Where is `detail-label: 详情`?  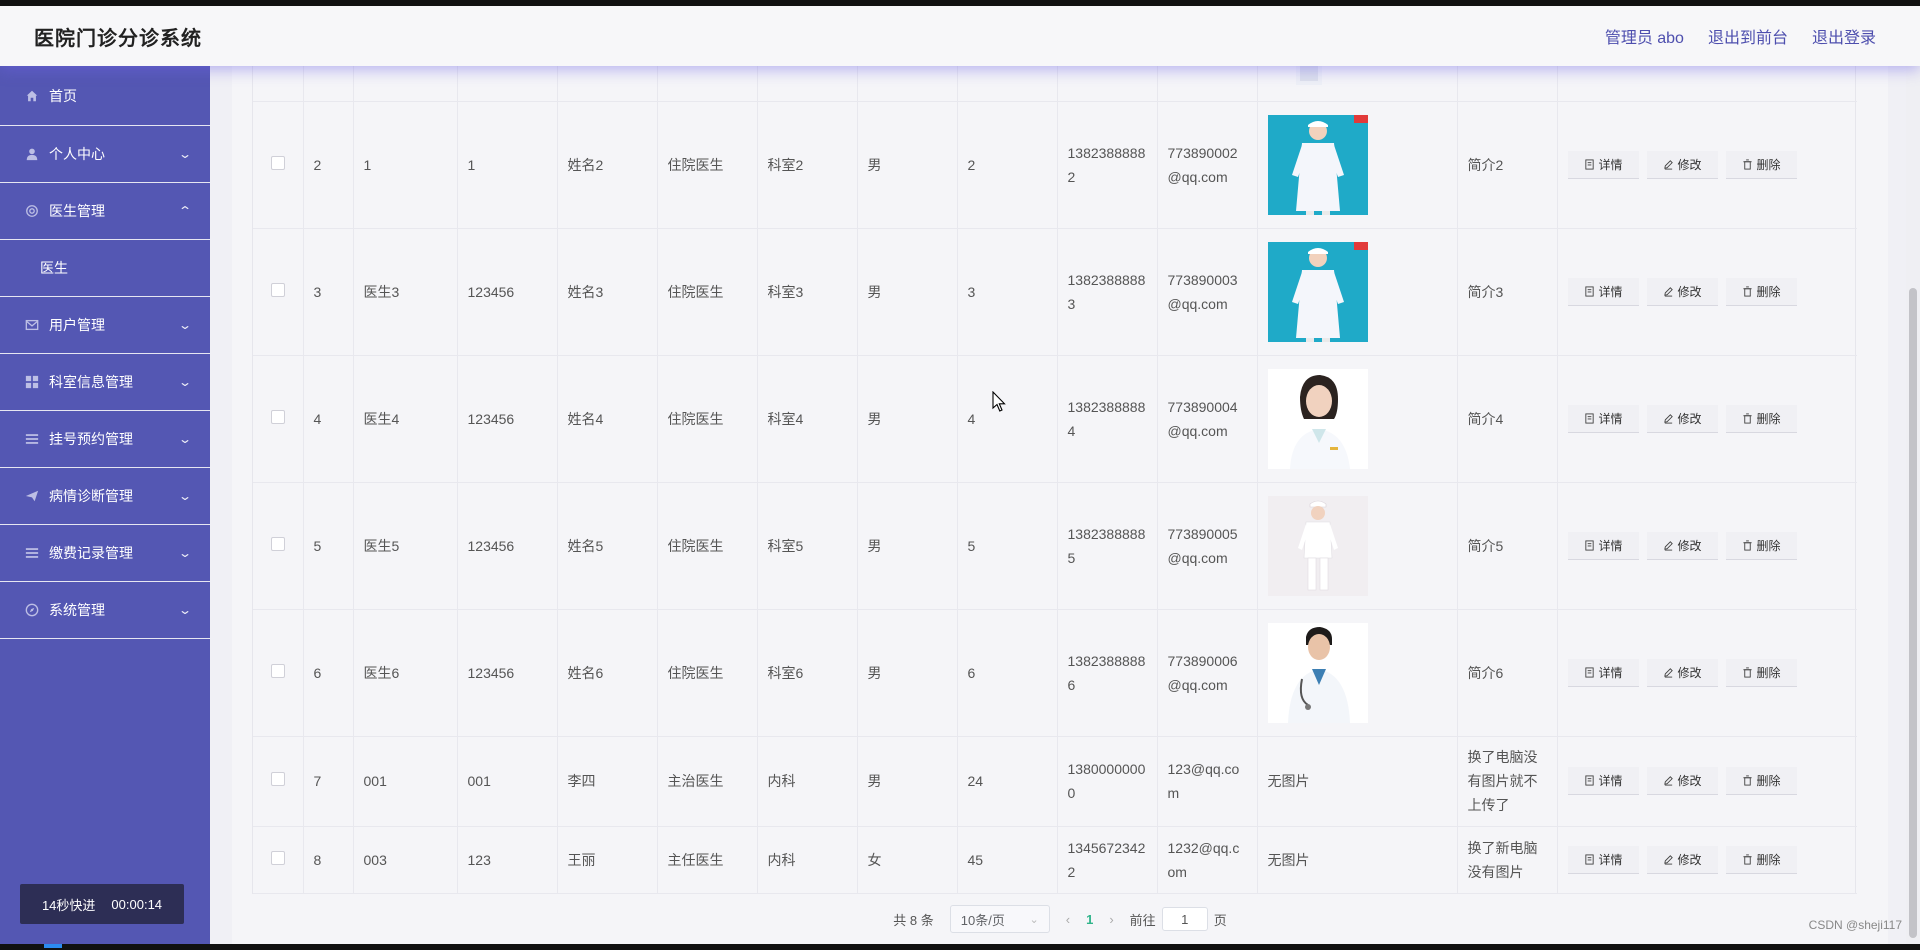 detail-label: 详情 is located at coordinates (1610, 291).